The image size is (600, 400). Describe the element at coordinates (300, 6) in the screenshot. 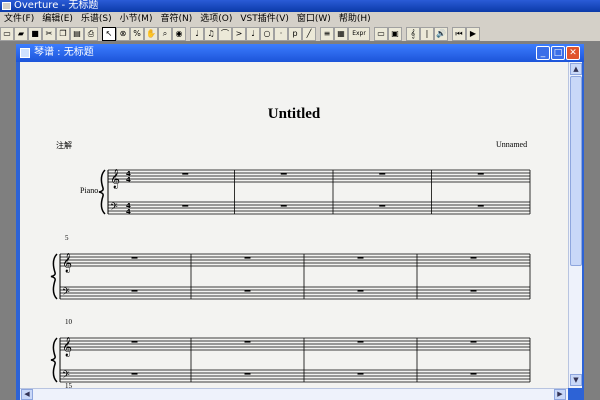

I see `app-titlebar: Overture - 无标题` at that location.